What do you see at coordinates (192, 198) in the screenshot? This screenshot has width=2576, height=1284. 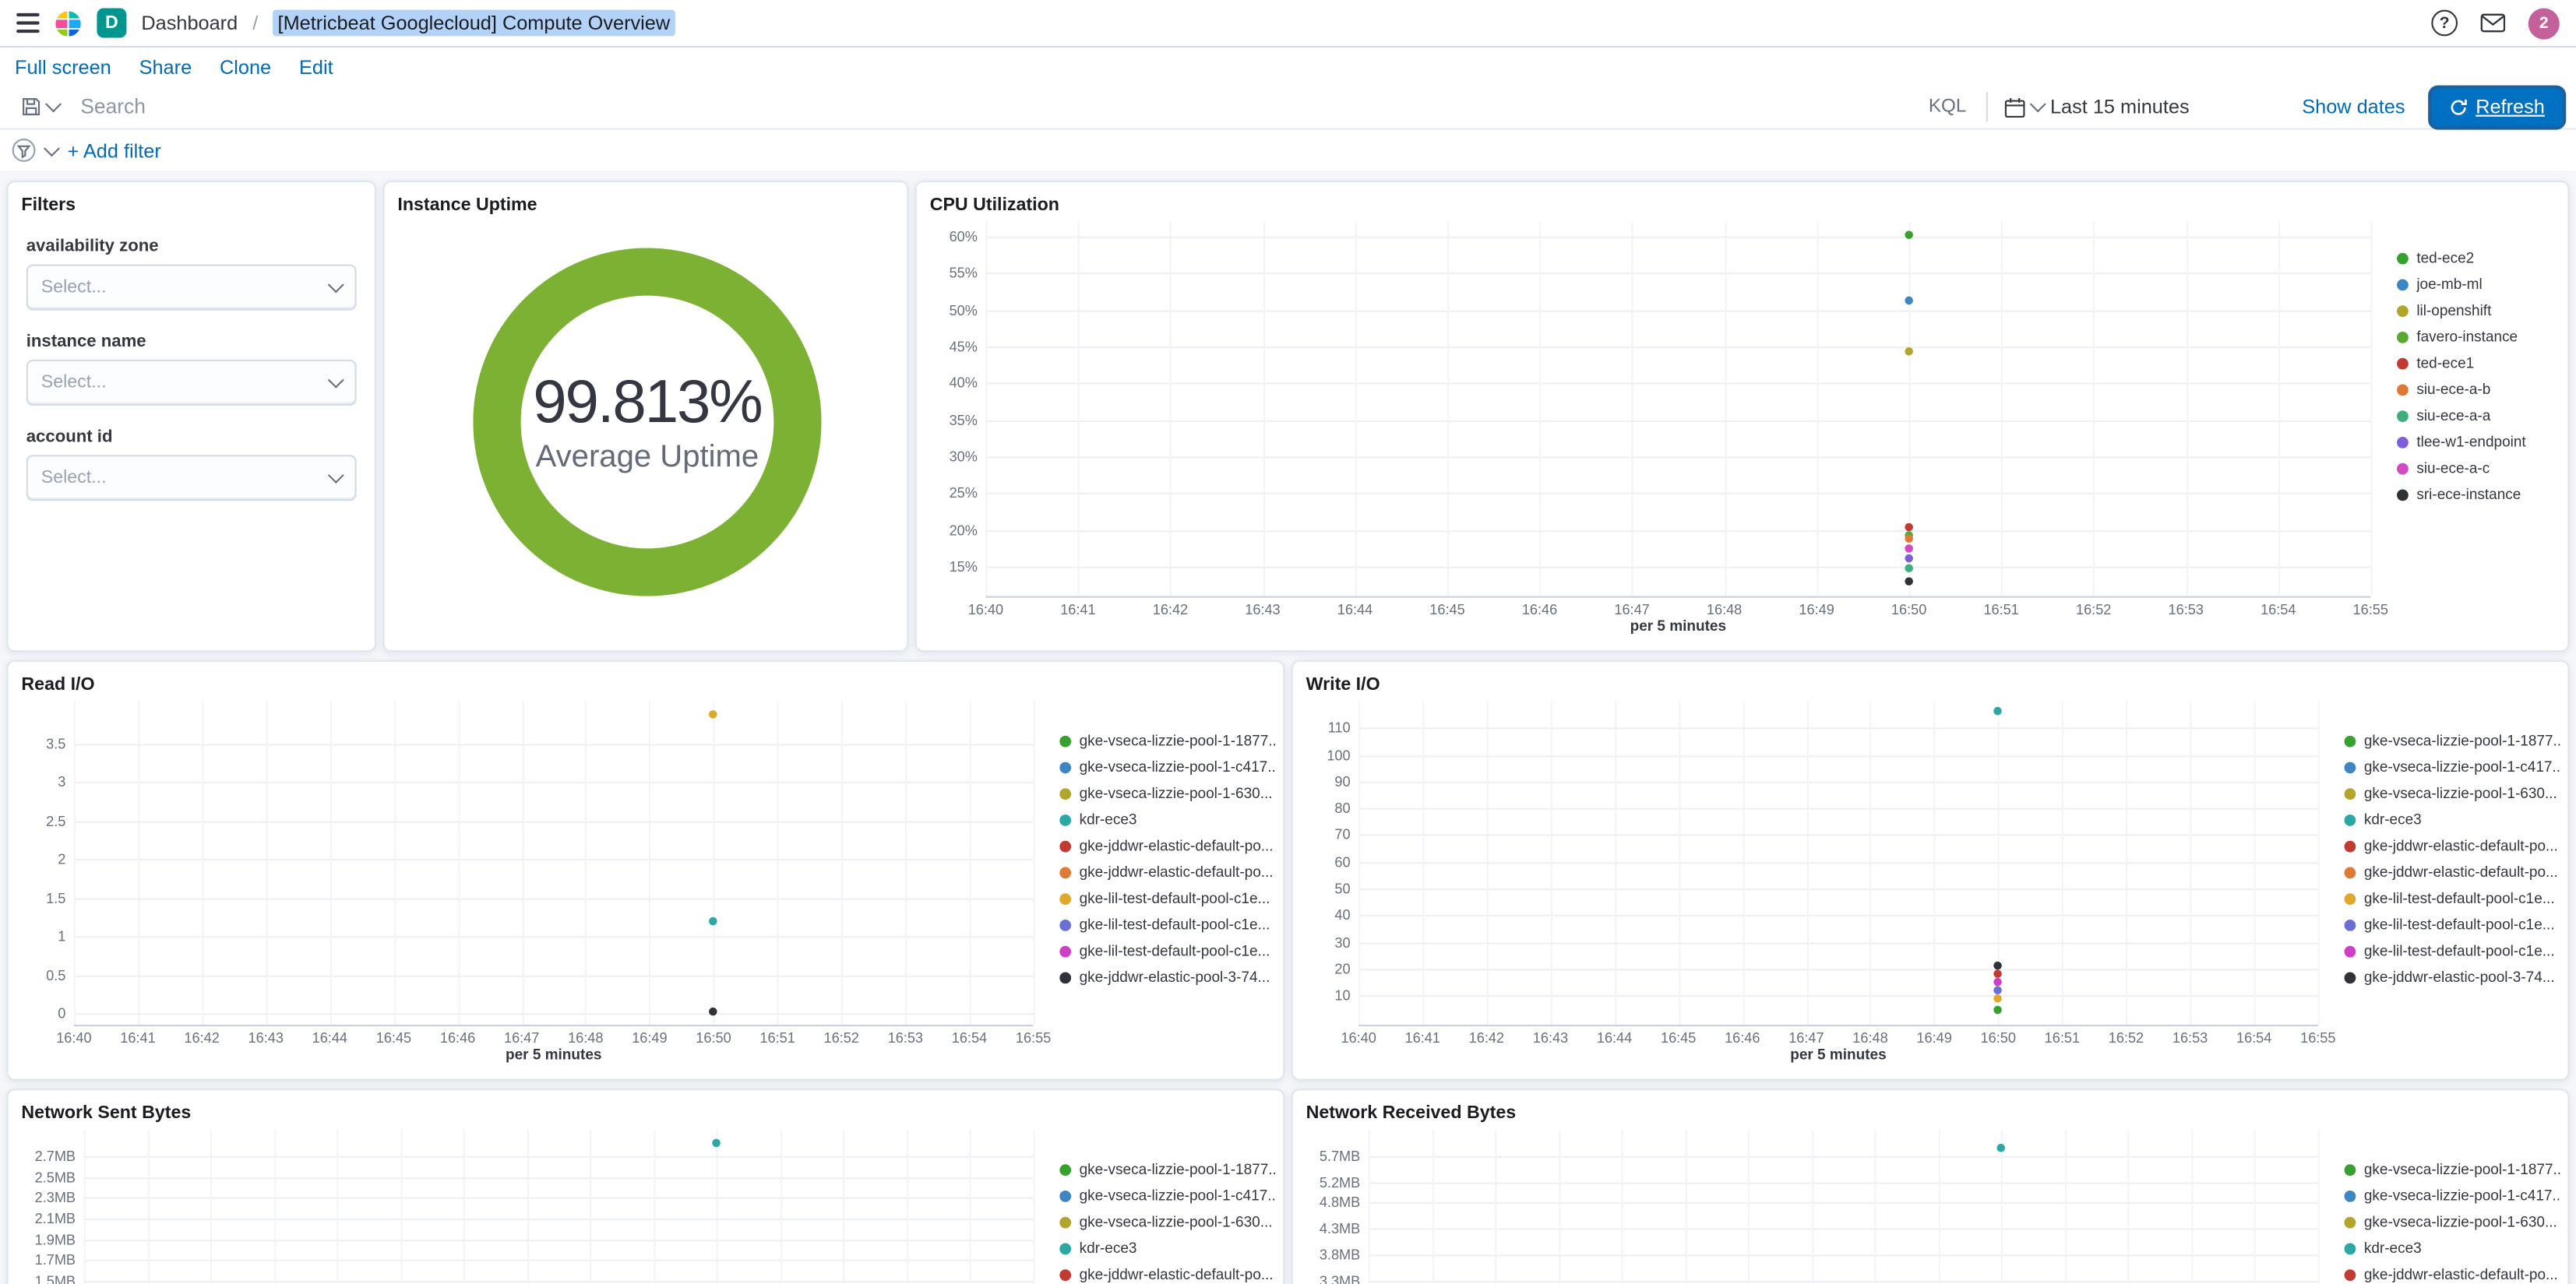 I see `panel-title: Filters` at bounding box center [192, 198].